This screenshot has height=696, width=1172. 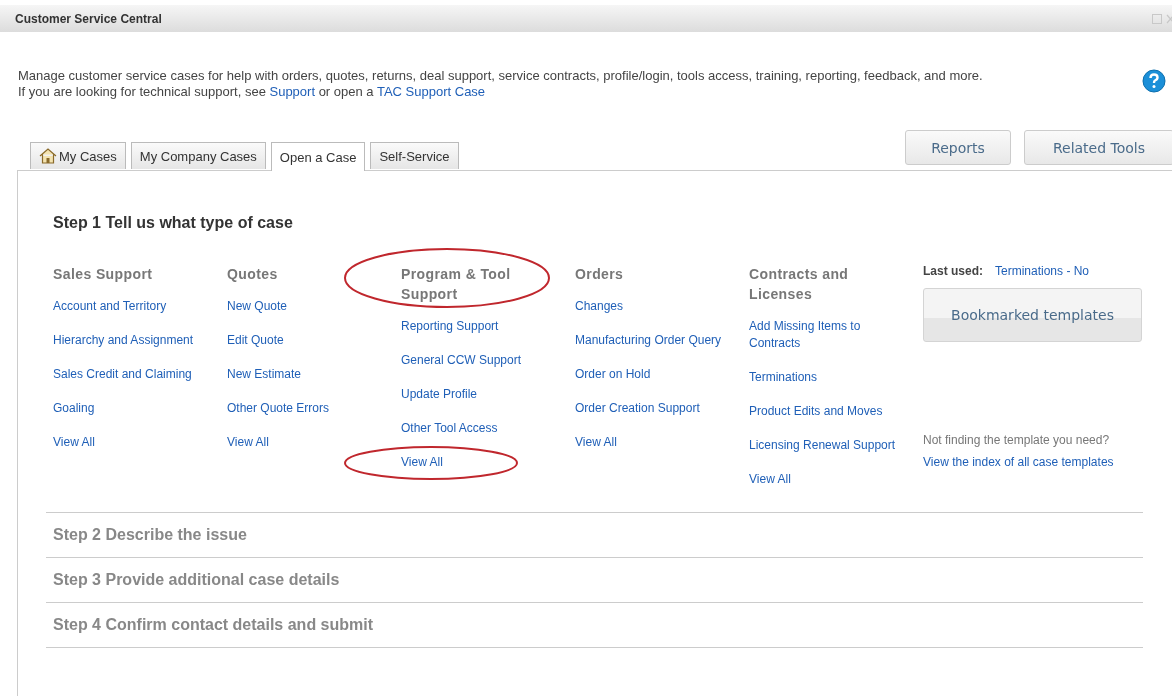 I want to click on step-title: Step 4 Confirm contact details and submit, so click(x=594, y=625).